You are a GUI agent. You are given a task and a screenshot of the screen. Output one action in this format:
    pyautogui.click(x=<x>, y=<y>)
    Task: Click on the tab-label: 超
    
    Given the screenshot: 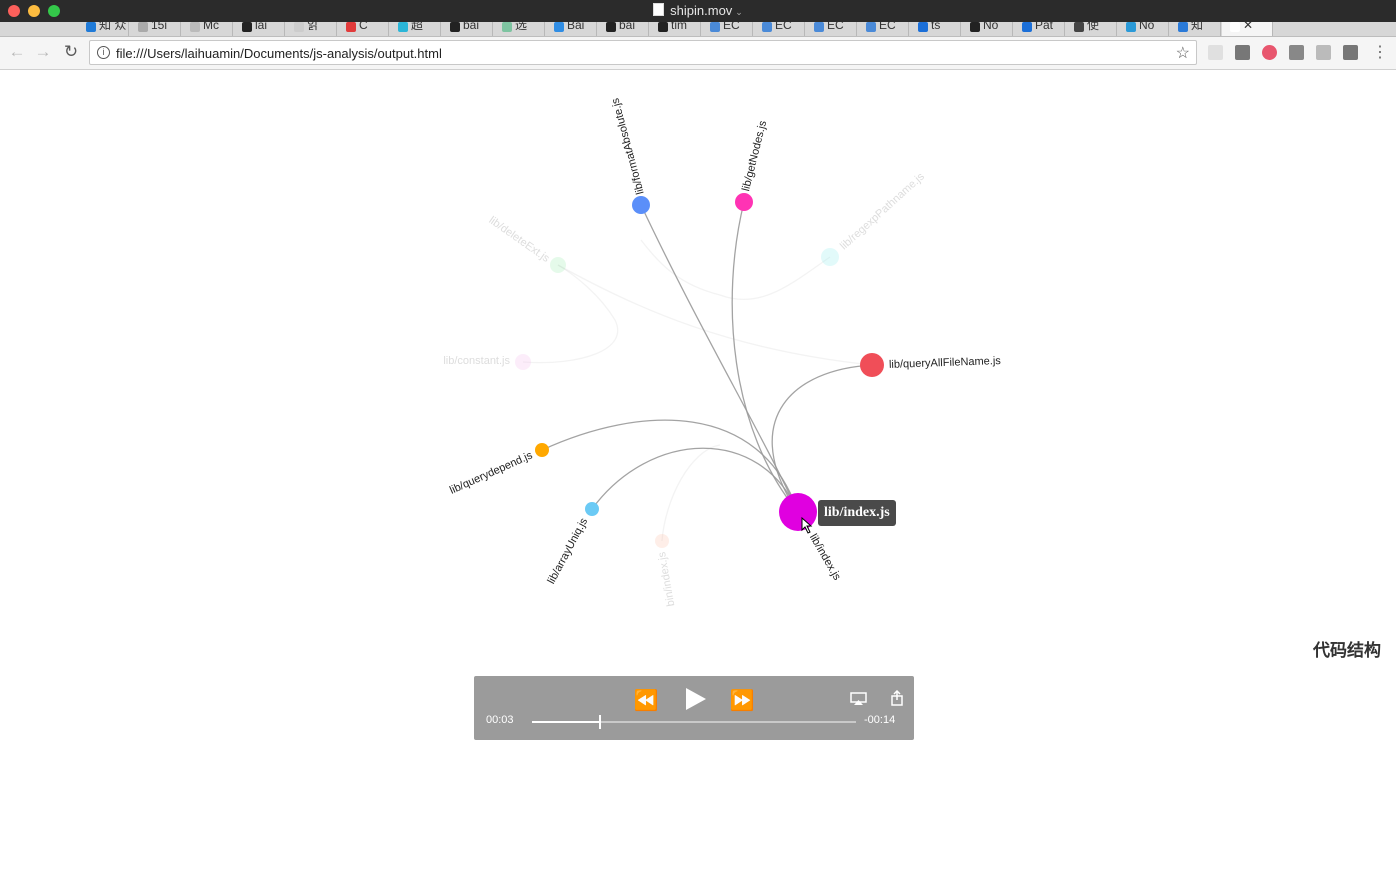 What is the action you would take?
    pyautogui.click(x=417, y=27)
    